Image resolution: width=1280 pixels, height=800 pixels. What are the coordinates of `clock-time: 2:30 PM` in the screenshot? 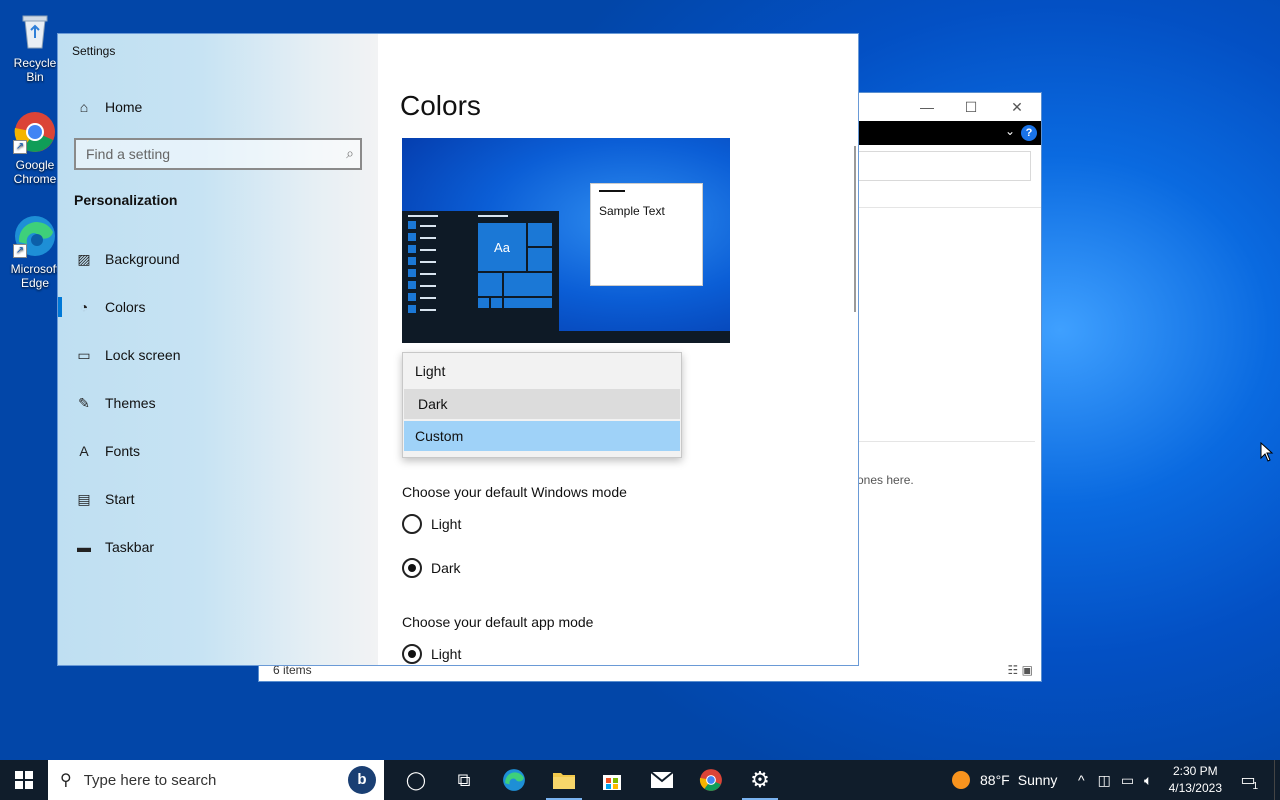 It's located at (1195, 771).